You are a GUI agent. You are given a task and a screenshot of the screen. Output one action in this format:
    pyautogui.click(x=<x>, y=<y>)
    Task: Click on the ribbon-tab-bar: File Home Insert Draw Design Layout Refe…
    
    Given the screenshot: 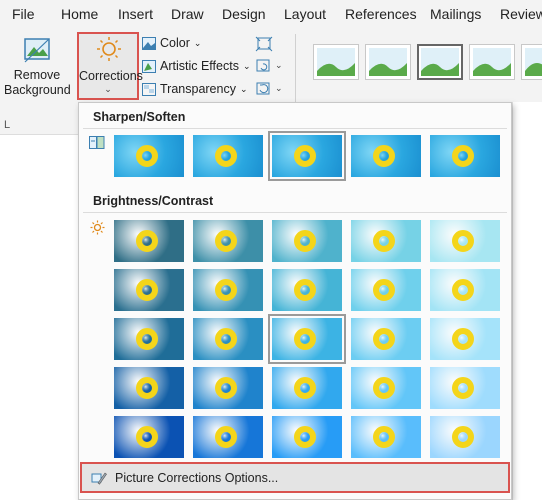 What is the action you would take?
    pyautogui.click(x=271, y=15)
    